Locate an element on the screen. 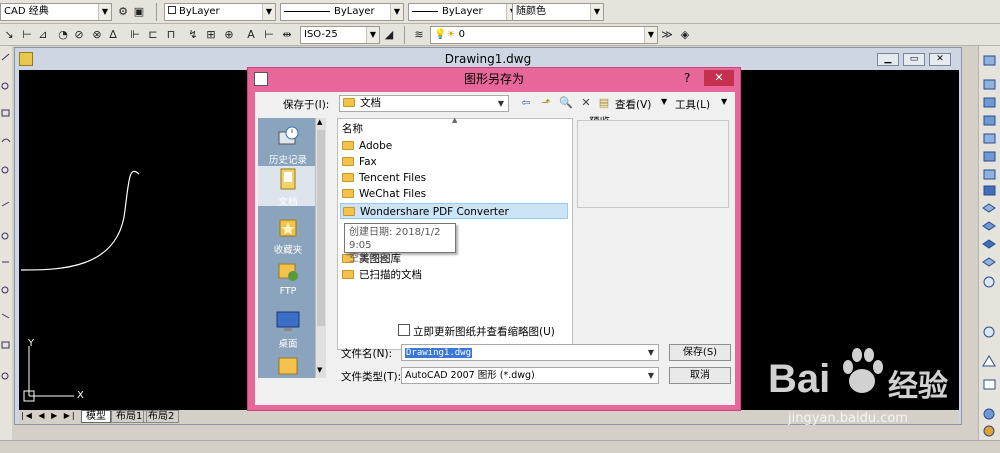 The width and height of the screenshot is (1000, 453). filename-label: 文件名(N): is located at coordinates (367, 354).